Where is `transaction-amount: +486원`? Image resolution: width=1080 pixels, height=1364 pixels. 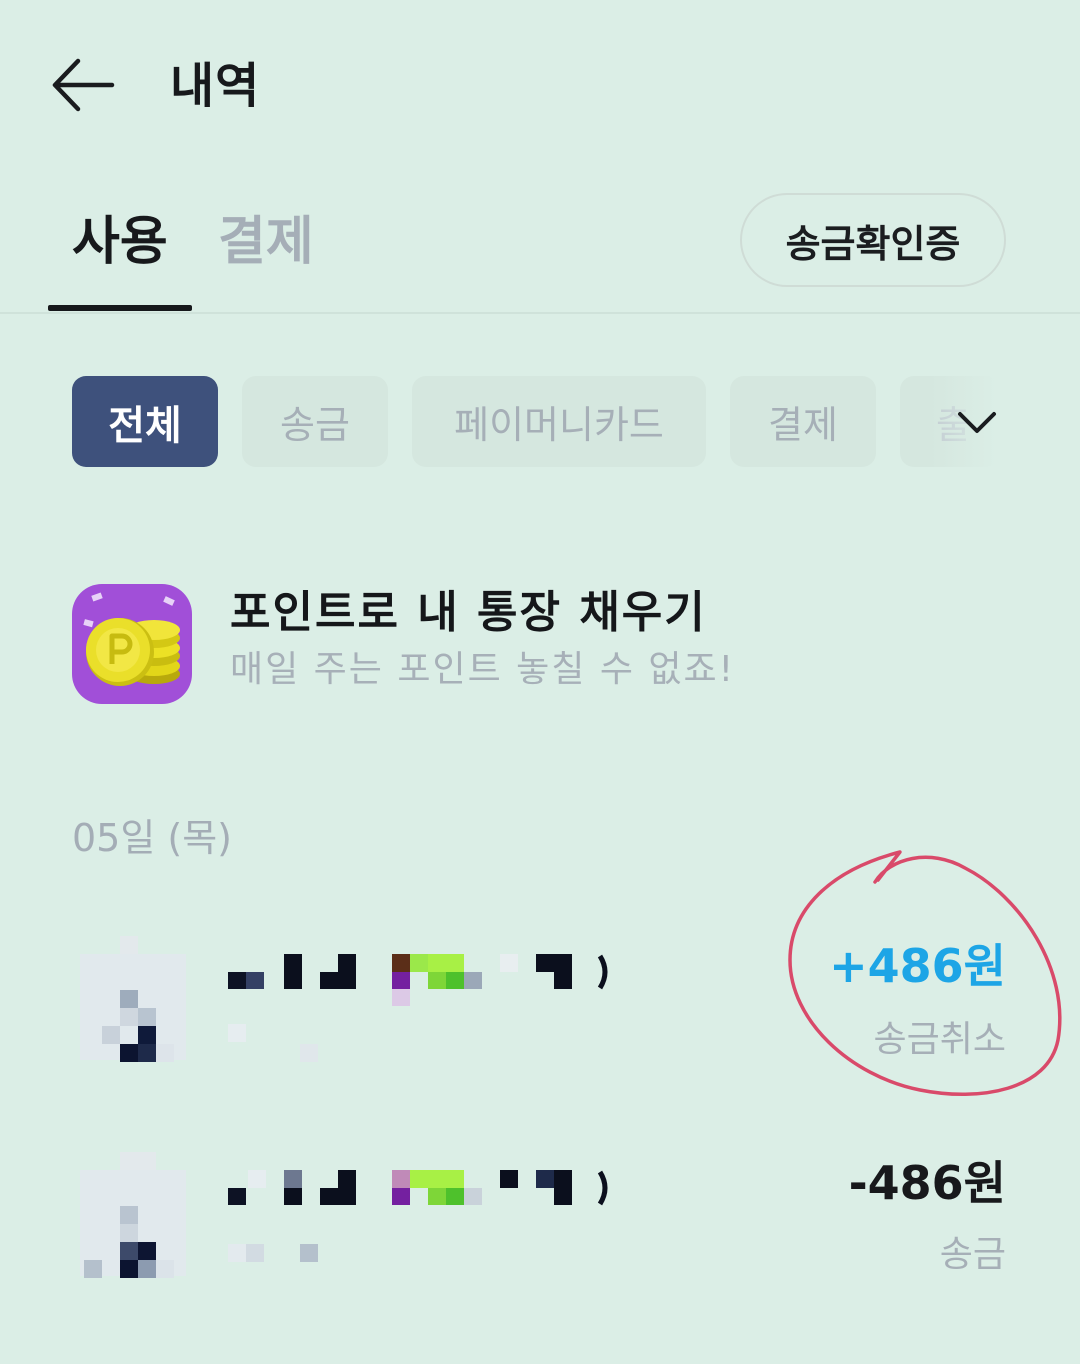
transaction-amount: +486원 is located at coordinates (917, 966).